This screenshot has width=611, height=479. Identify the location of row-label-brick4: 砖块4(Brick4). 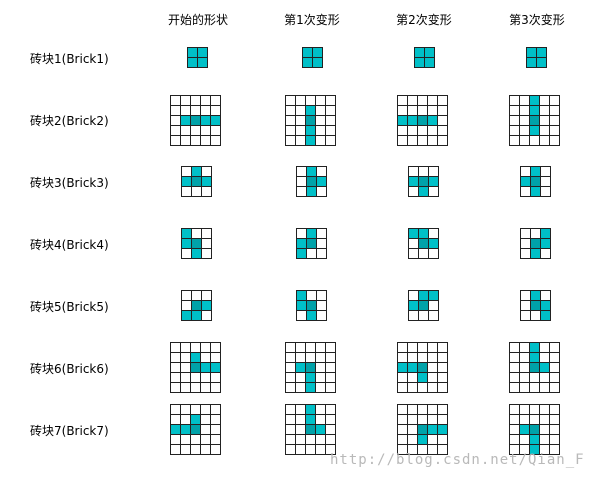
(69, 245).